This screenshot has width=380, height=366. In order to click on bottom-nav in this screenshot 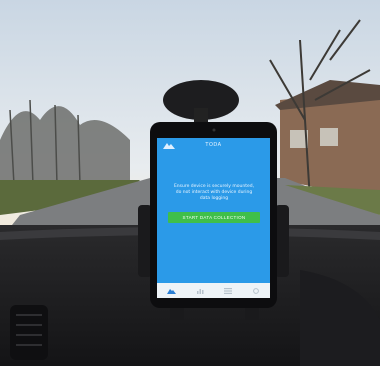, I will do `click(213, 290)`.